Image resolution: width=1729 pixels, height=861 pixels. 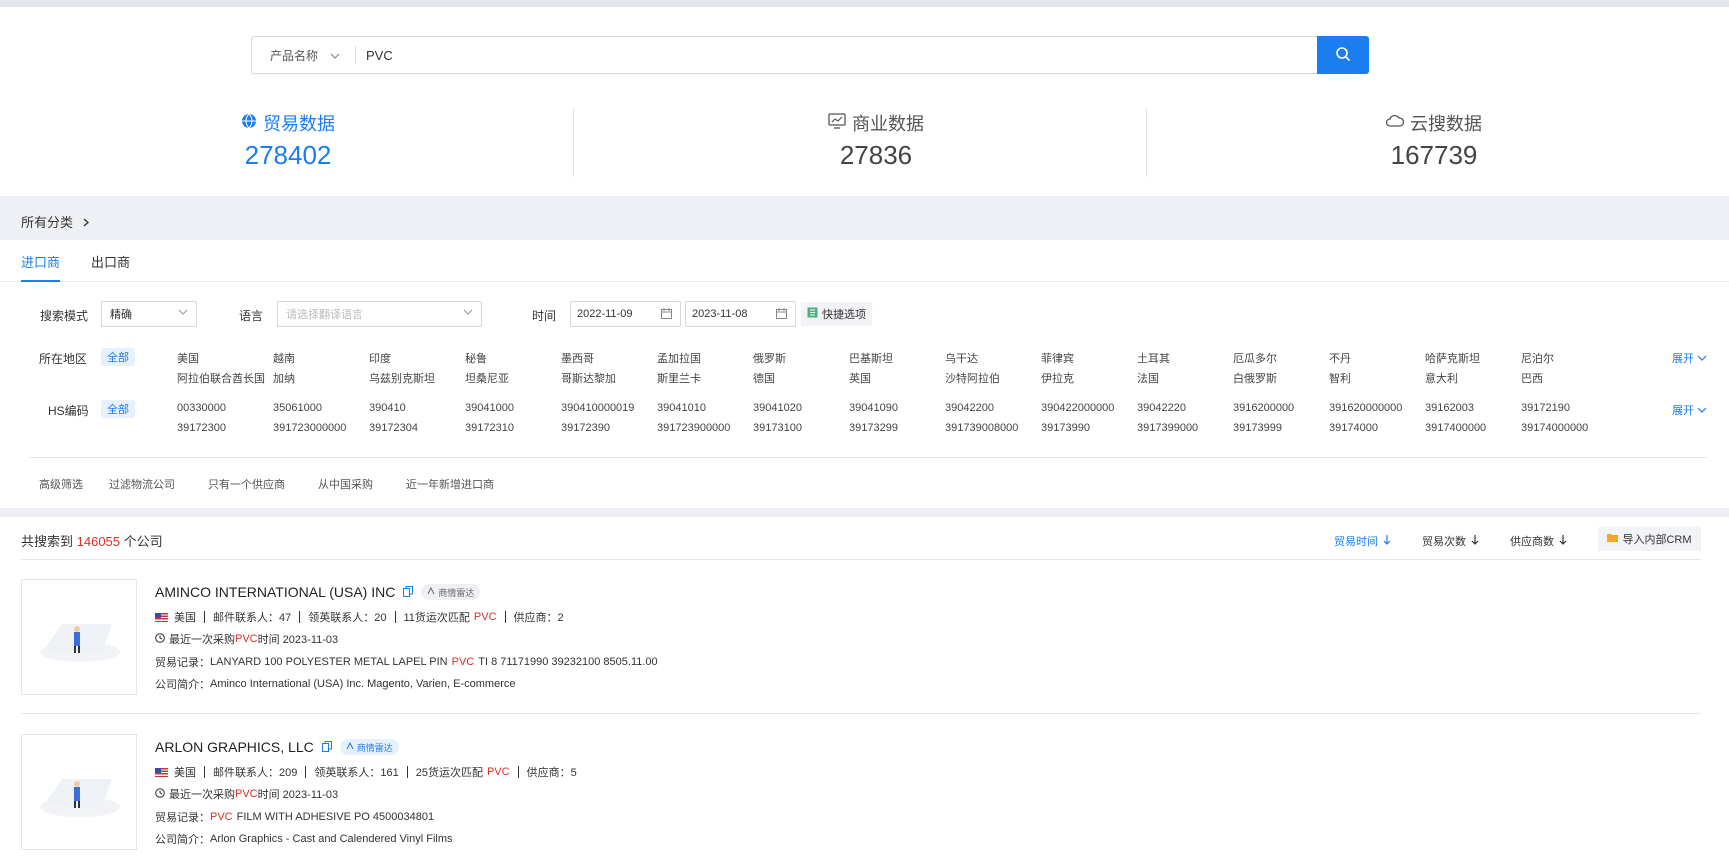 What do you see at coordinates (991, 408) in the screenshot?
I see `hs-code-item: 39042200` at bounding box center [991, 408].